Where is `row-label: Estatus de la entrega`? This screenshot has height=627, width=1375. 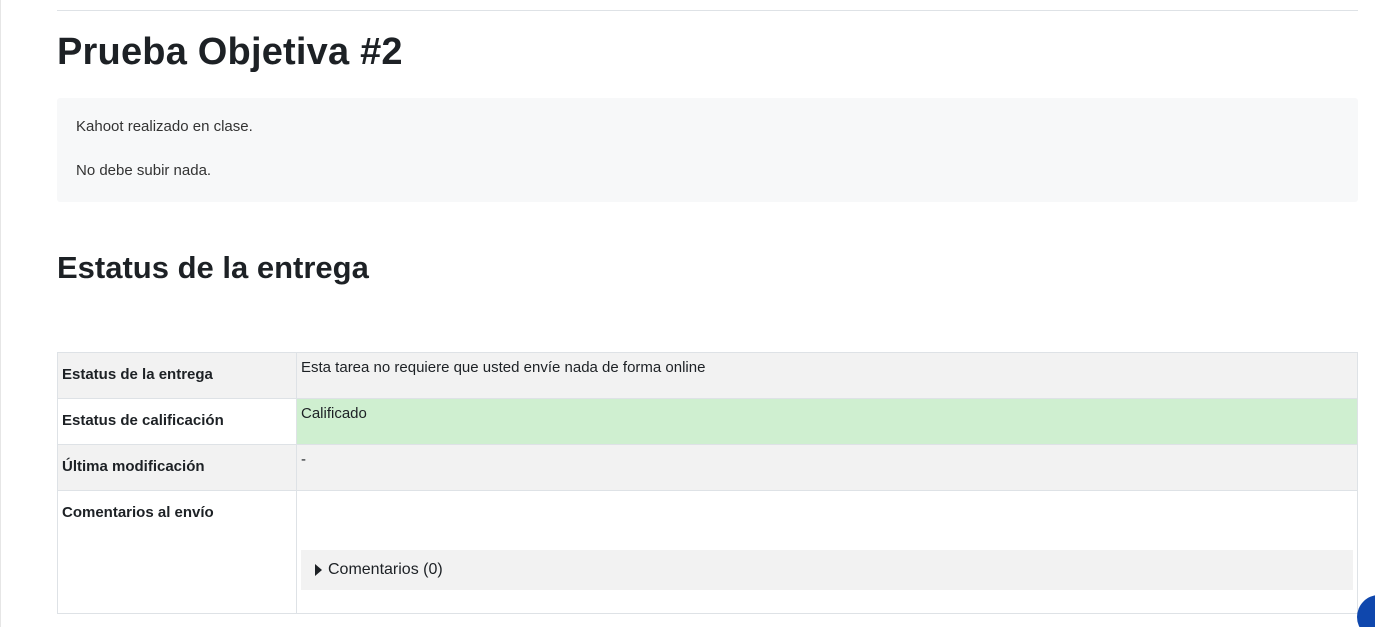
row-label: Estatus de la entrega is located at coordinates (177, 375).